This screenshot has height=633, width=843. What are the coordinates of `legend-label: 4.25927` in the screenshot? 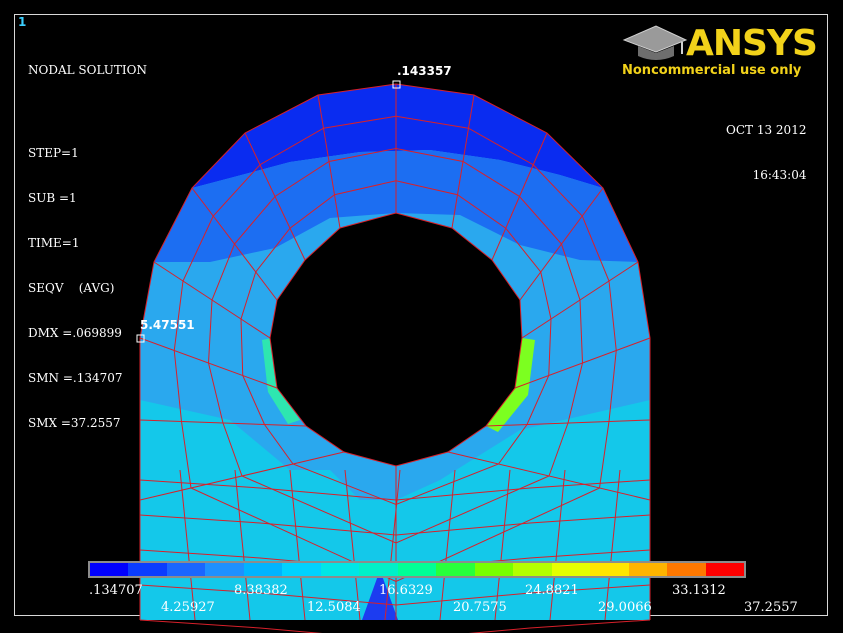 It's located at (188, 607).